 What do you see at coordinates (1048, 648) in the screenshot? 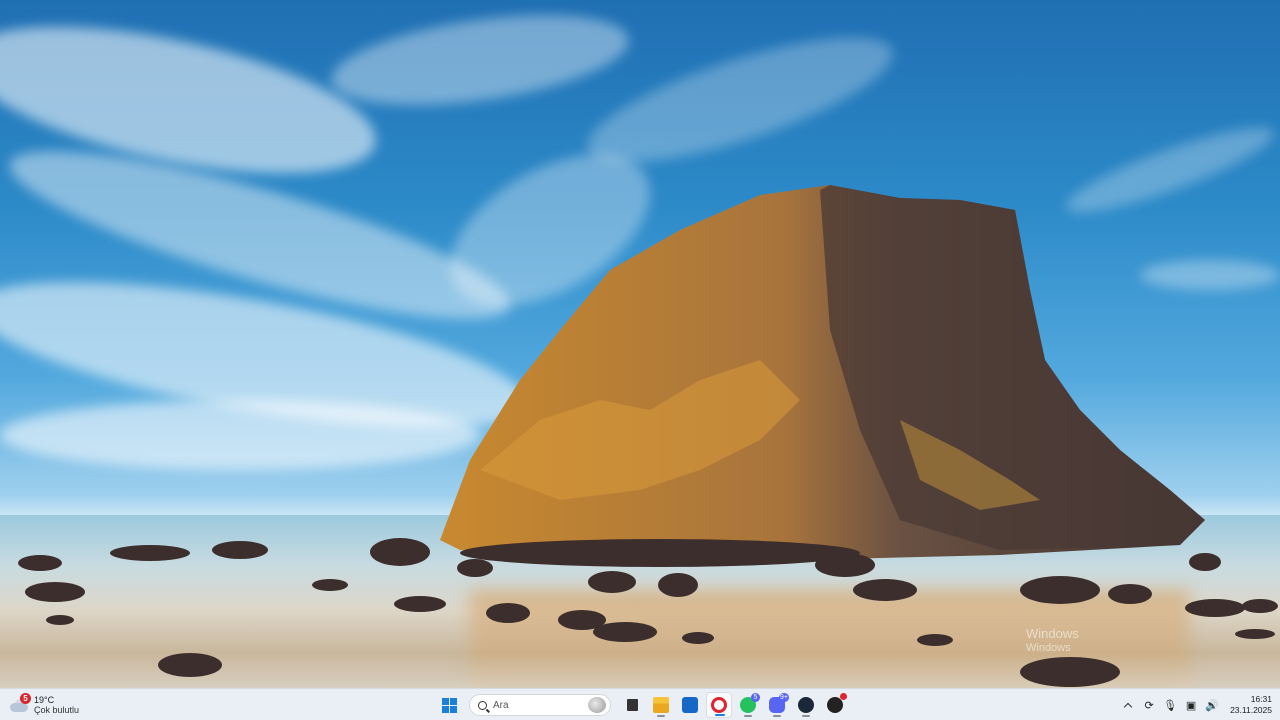
I see `watermark-subtitle: Windows` at bounding box center [1048, 648].